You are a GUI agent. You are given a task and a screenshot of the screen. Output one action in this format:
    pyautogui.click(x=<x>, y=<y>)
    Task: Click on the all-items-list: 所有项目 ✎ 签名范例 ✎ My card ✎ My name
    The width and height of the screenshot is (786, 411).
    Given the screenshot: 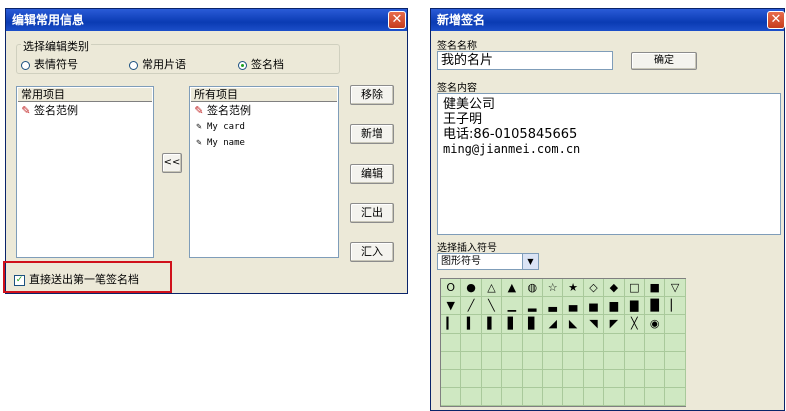 What is the action you would take?
    pyautogui.click(x=264, y=172)
    